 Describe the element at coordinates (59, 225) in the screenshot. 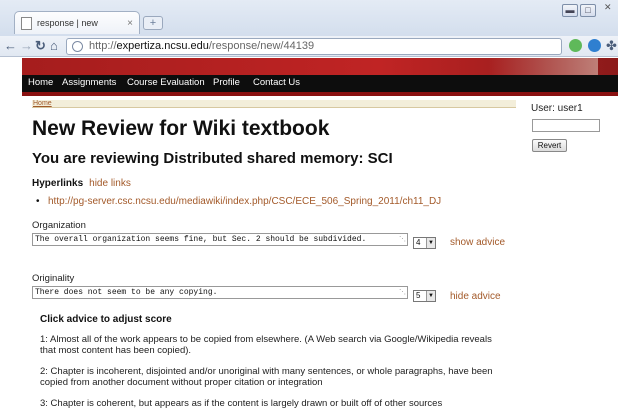

I see `question-label-organization: Organization` at that location.